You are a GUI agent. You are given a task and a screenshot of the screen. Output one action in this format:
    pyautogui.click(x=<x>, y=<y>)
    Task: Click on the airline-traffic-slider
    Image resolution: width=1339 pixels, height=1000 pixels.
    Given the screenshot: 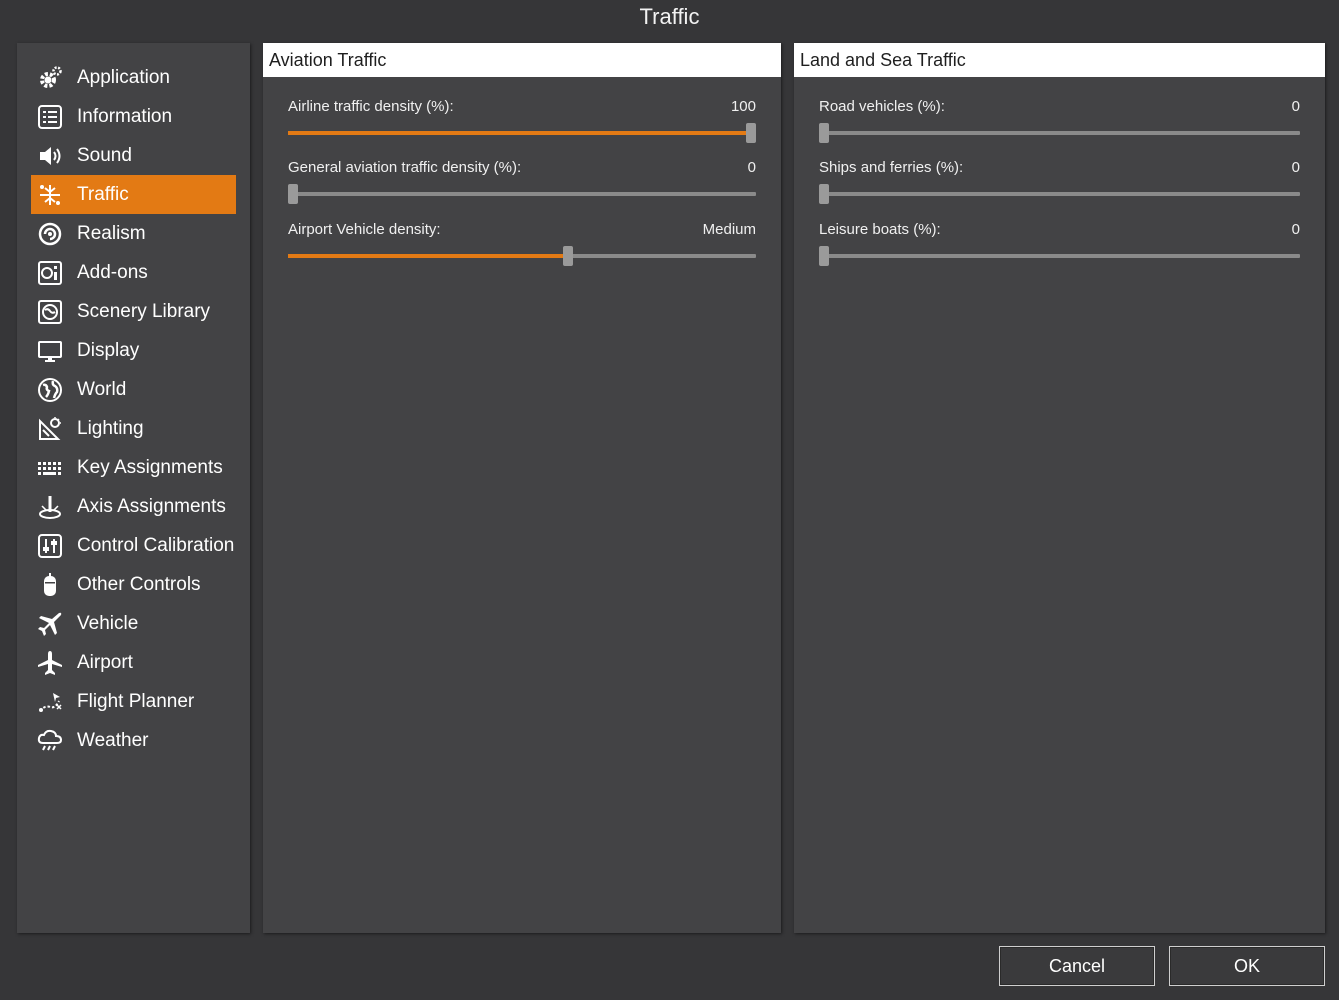 What is the action you would take?
    pyautogui.click(x=522, y=133)
    